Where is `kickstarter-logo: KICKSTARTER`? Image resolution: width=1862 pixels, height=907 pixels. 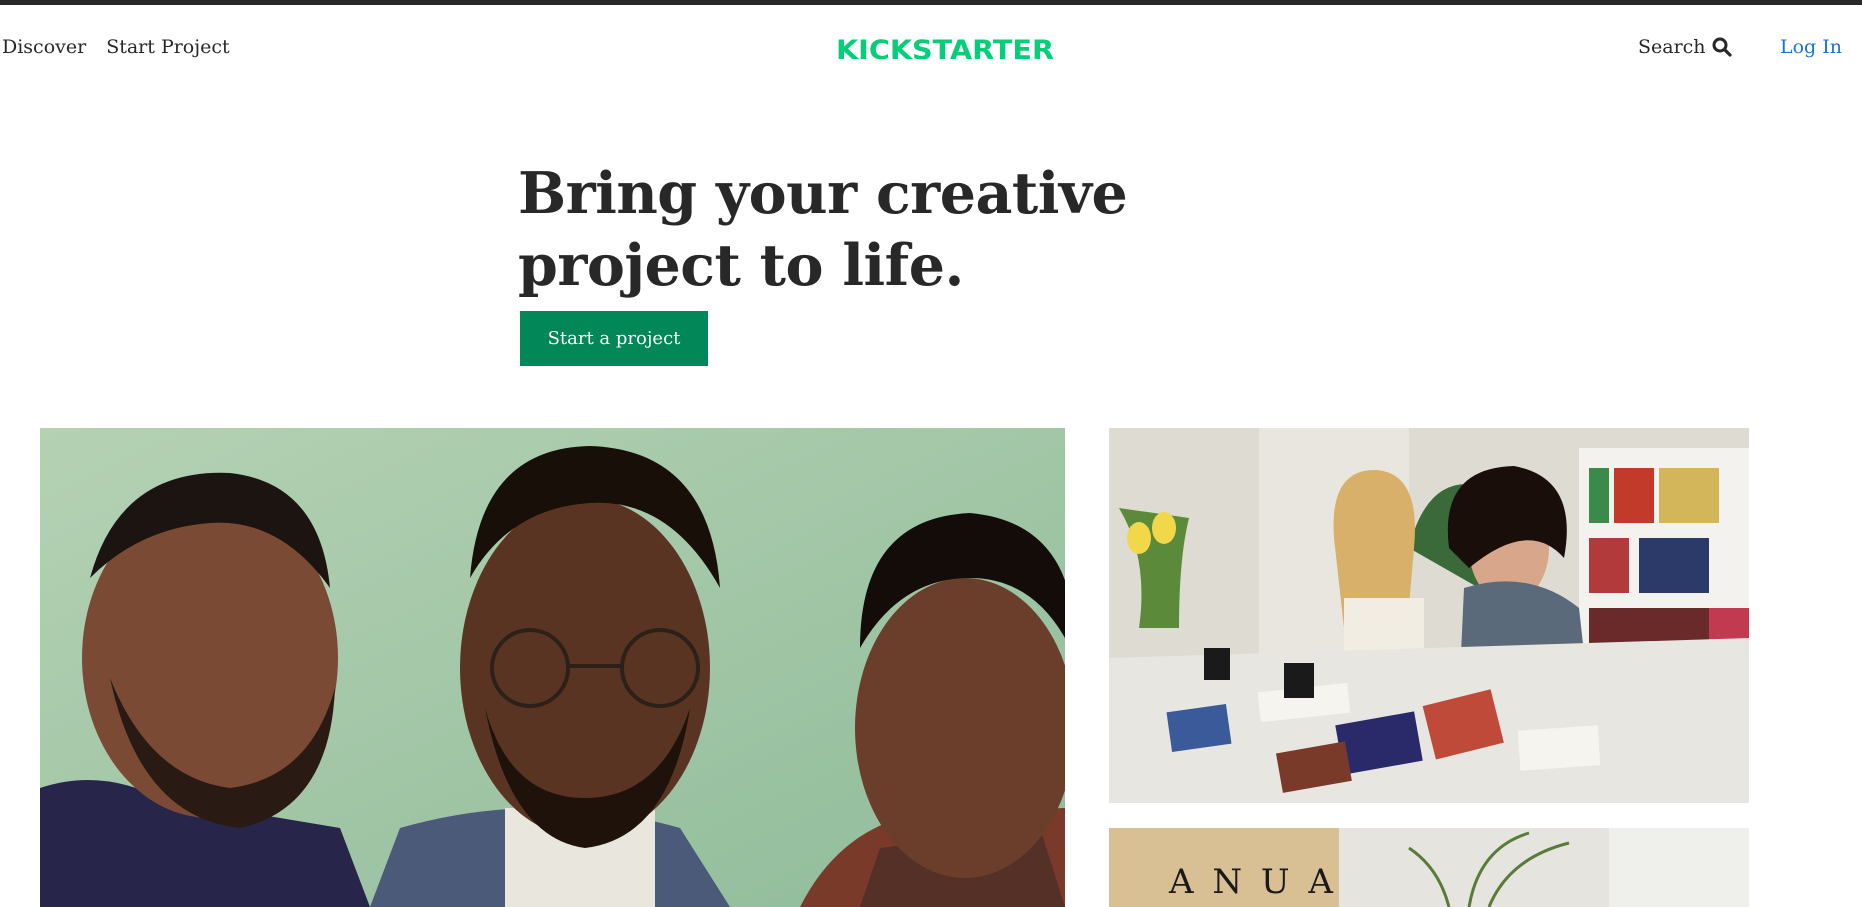 kickstarter-logo: KICKSTARTER is located at coordinates (946, 50).